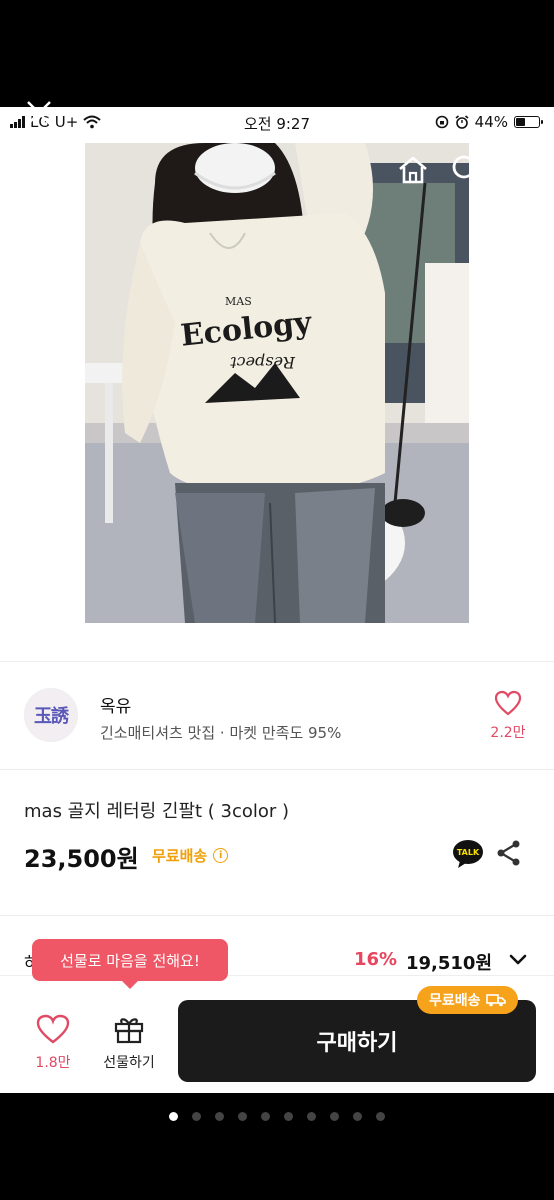  I want to click on close-icon, so click(39, 113).